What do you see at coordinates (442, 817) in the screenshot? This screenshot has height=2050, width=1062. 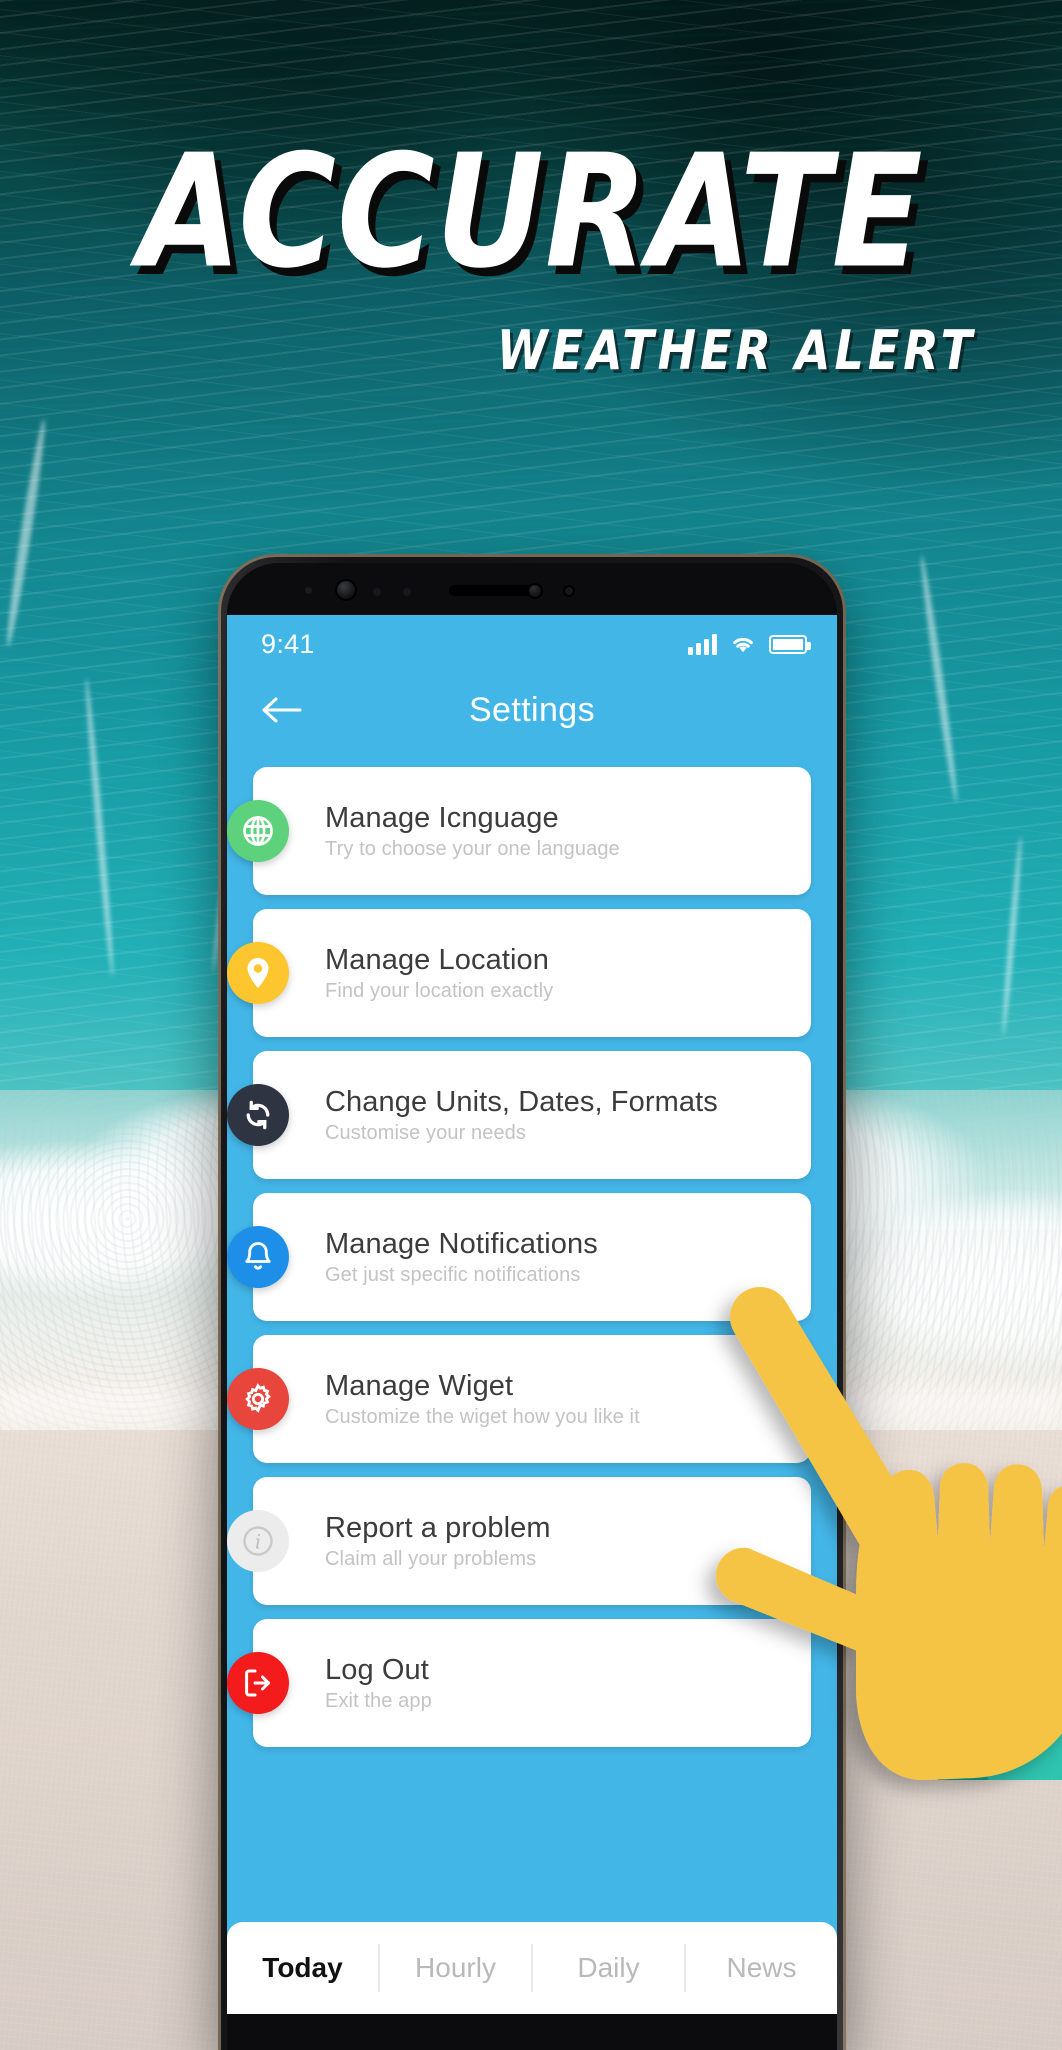 I see `settings-item-title: Manage Icnguage` at bounding box center [442, 817].